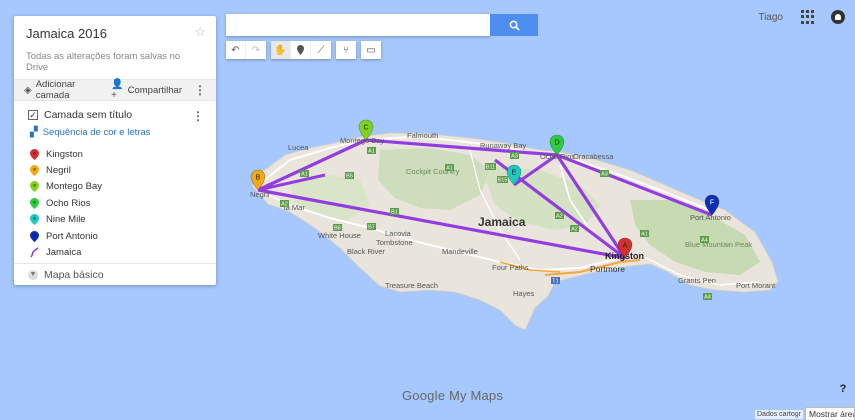 The height and width of the screenshot is (420, 855). What do you see at coordinates (58, 171) in the screenshot?
I see `layer-item-label: Negril` at bounding box center [58, 171].